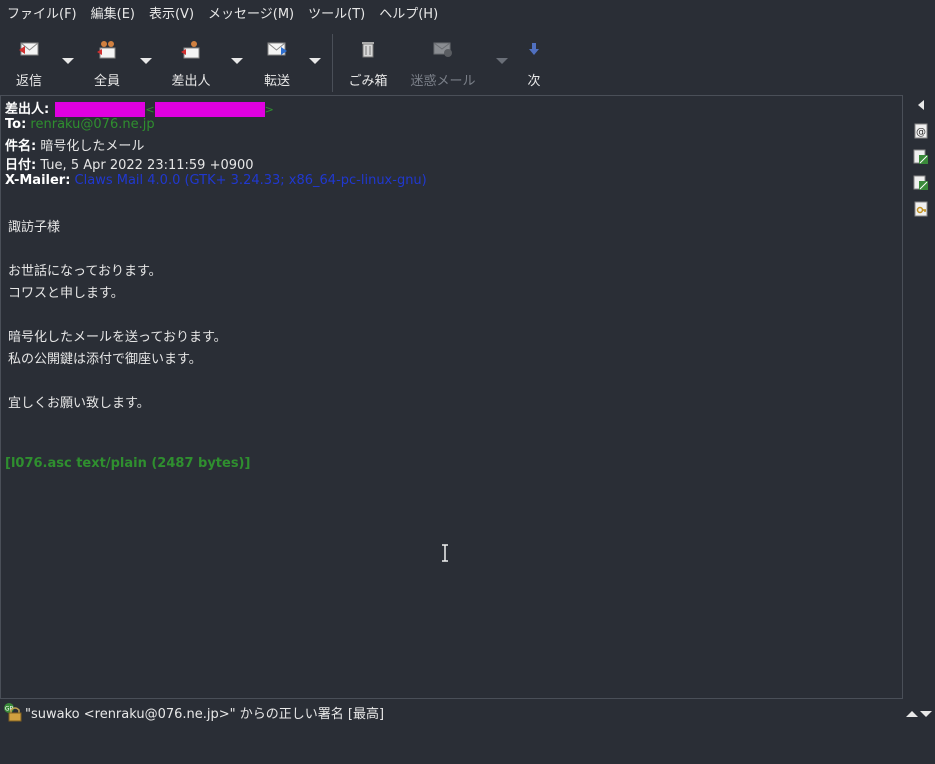 This screenshot has width=935, height=764. I want to click on redacted-email, so click(209, 109).